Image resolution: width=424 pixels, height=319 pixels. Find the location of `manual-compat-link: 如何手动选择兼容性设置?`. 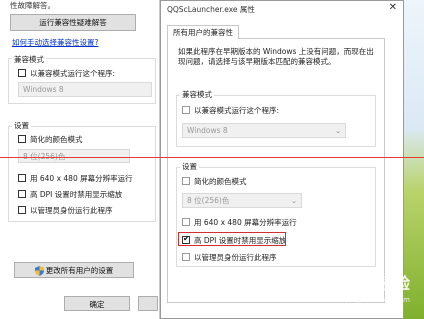

manual-compat-link: 如何手动选择兼容性设置? is located at coordinates (55, 42).